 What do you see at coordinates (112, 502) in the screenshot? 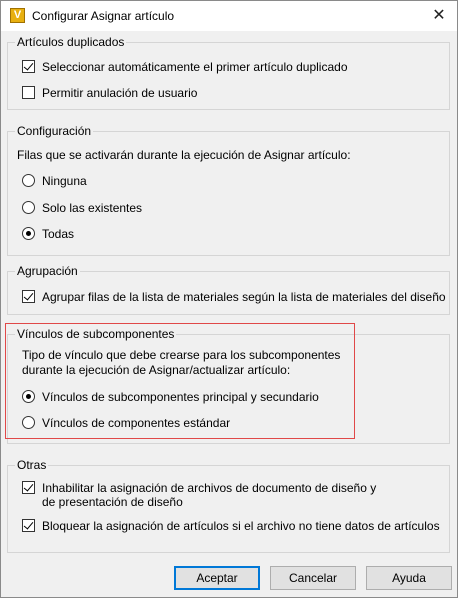
I see `checkbox-label-line2: de presentación de diseño` at bounding box center [112, 502].